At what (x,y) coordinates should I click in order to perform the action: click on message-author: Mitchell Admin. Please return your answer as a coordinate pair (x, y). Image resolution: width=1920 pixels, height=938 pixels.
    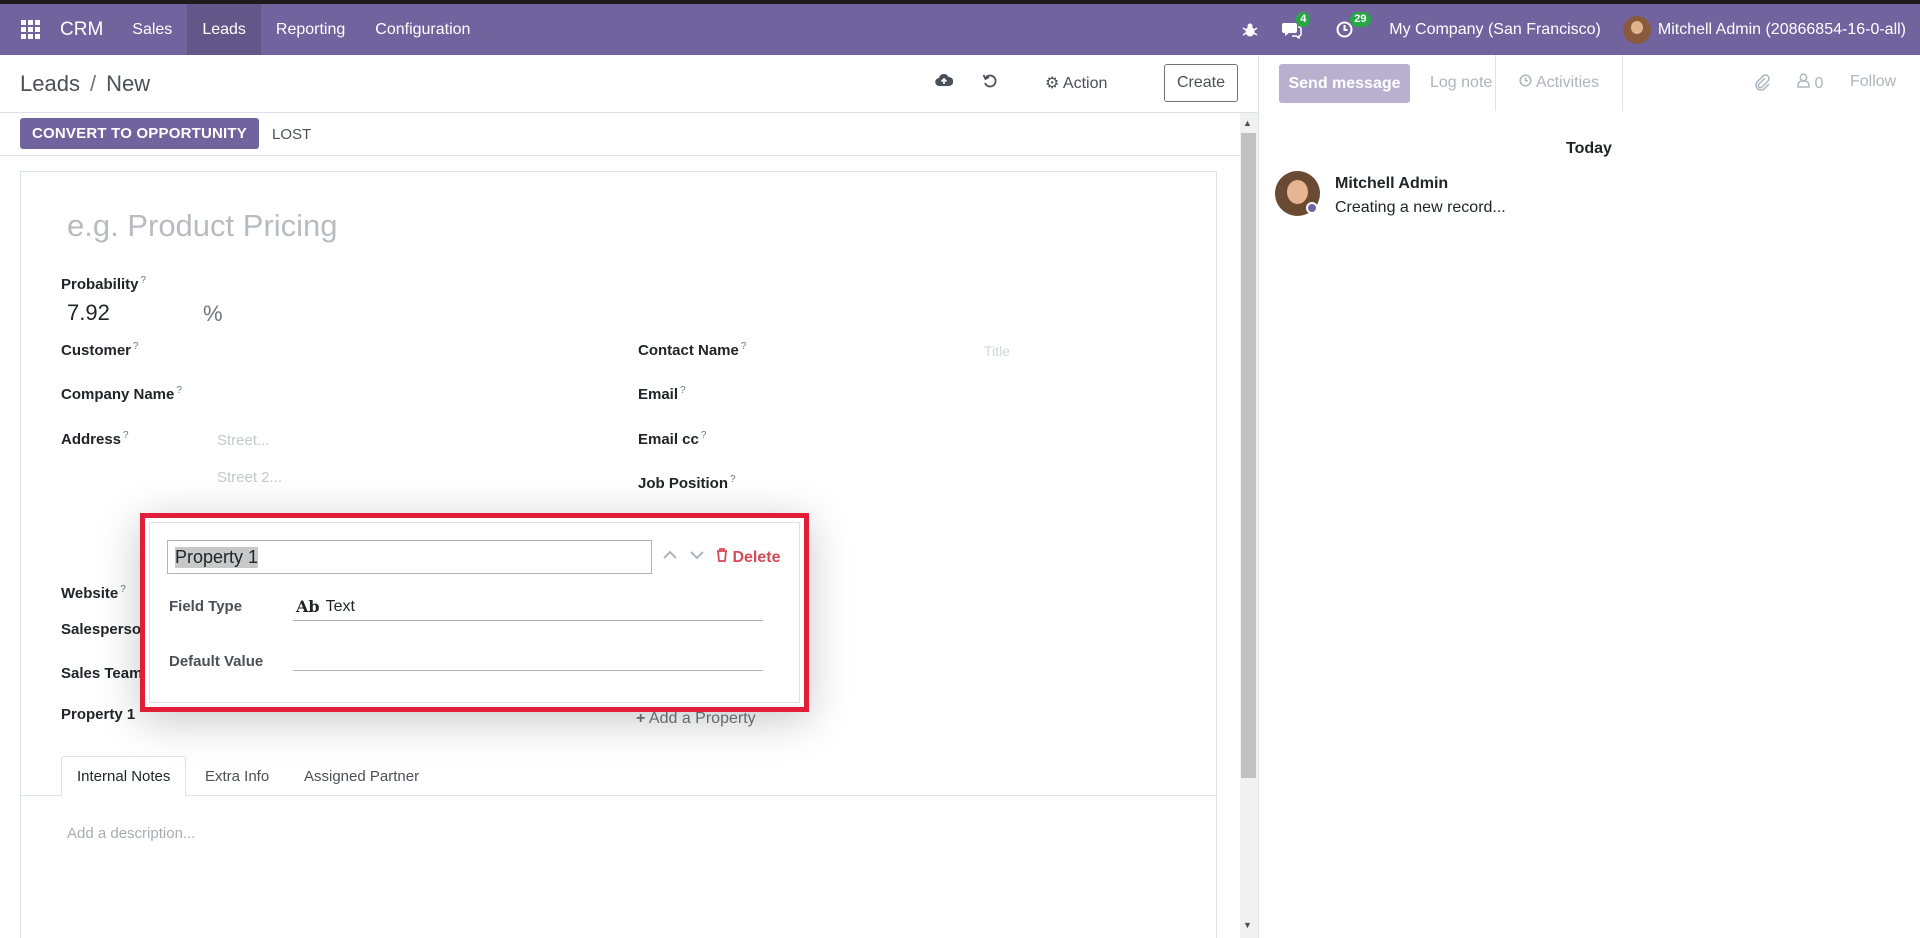
    Looking at the image, I should click on (1391, 184).